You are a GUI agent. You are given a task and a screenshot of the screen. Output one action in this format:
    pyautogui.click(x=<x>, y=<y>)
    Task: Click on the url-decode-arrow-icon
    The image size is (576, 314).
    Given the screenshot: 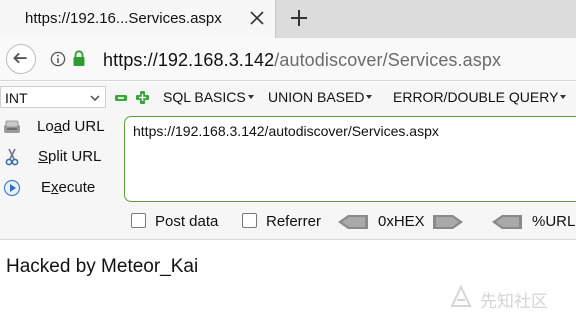 What is the action you would take?
    pyautogui.click(x=507, y=222)
    